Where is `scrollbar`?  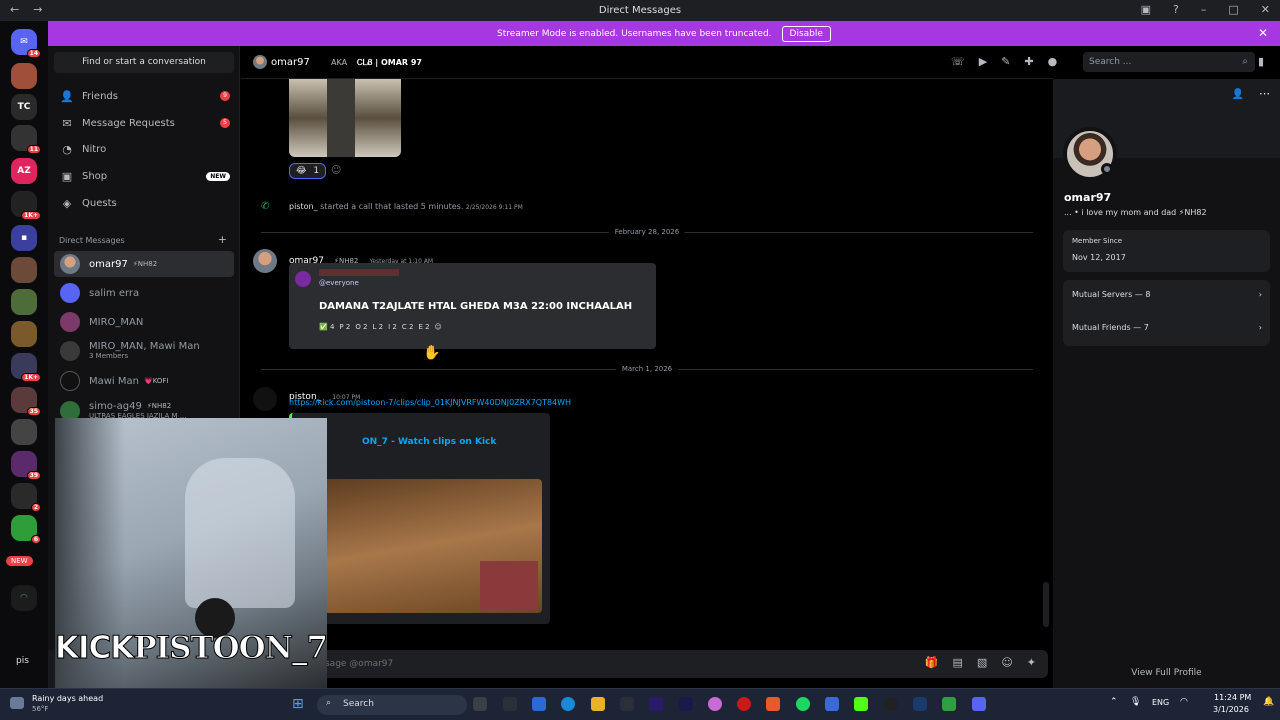 scrollbar is located at coordinates (1046, 604).